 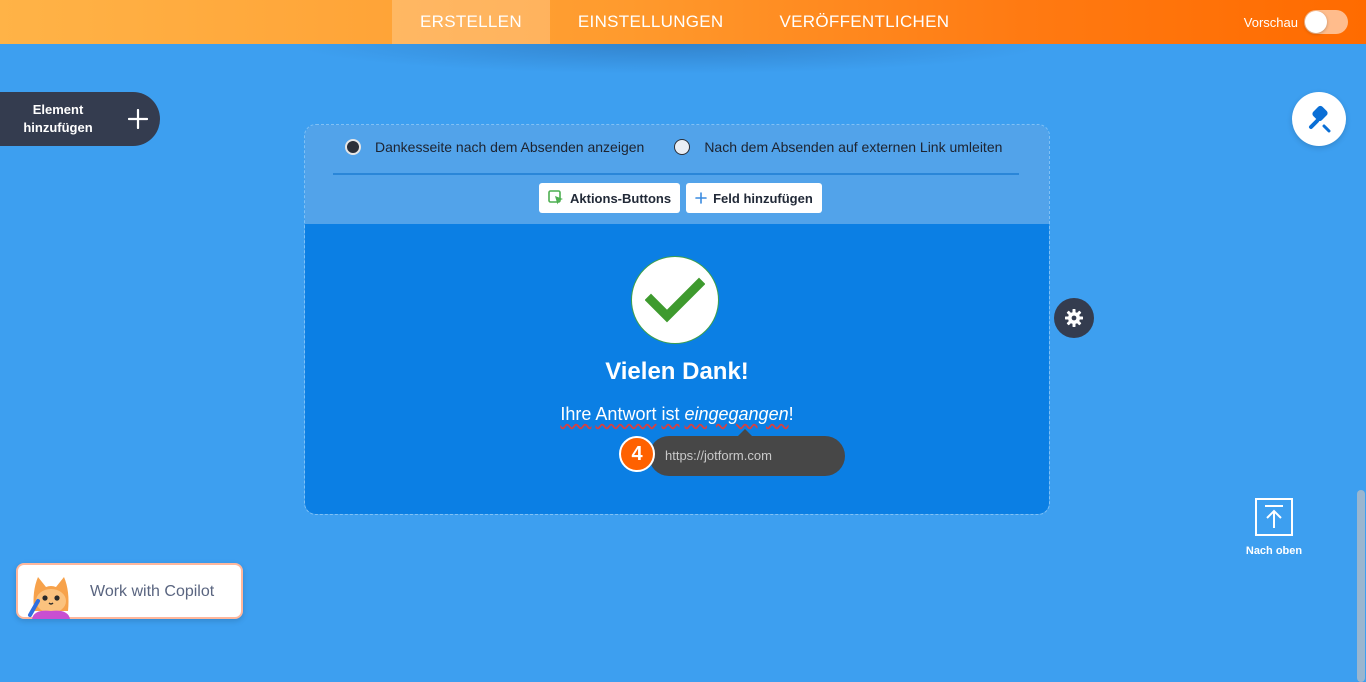 I want to click on back-to-top-button: Nach oben, so click(x=1274, y=527).